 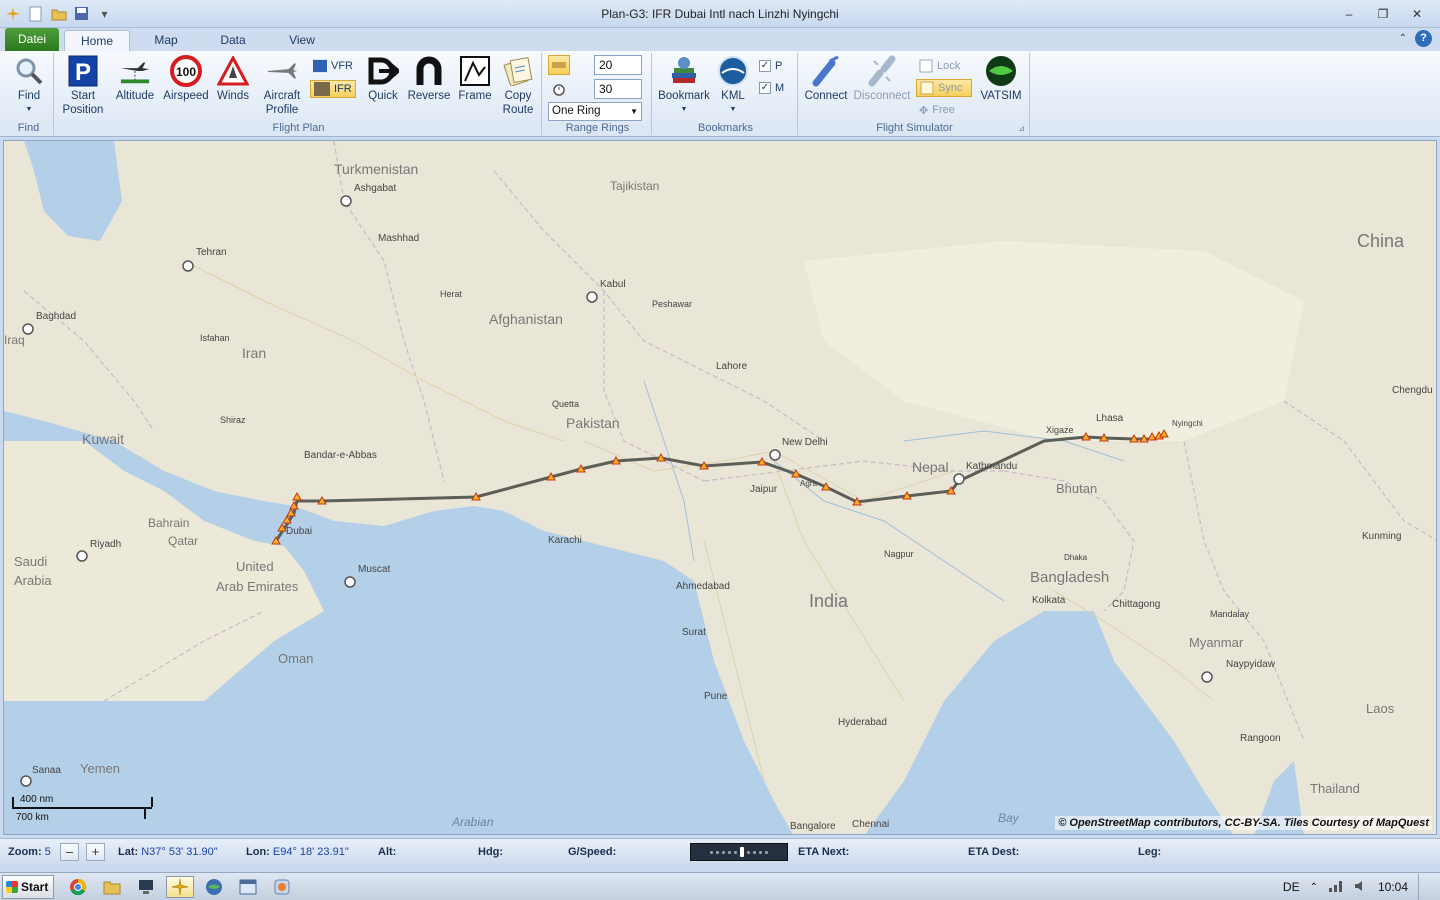 What do you see at coordinates (429, 79) in the screenshot?
I see `reverse-button: Reverse` at bounding box center [429, 79].